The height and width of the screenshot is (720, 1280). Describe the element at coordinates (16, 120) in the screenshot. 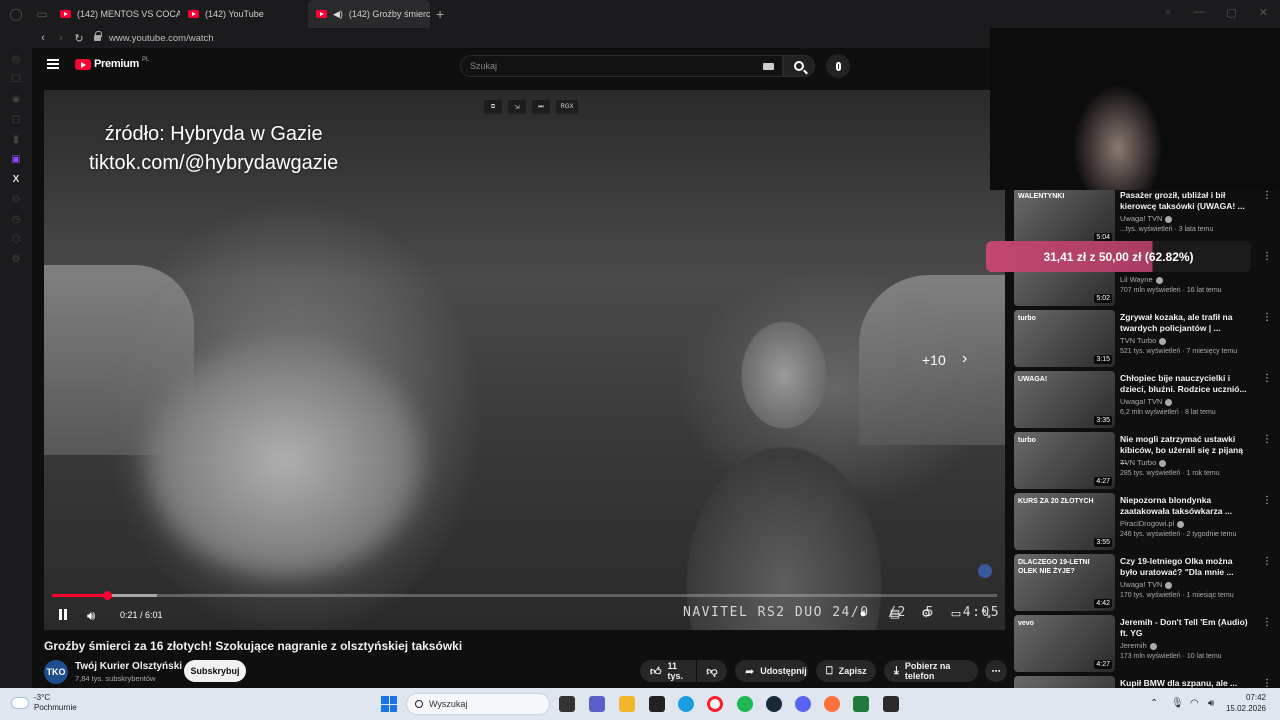

I see `wallet-icon: ▢` at that location.